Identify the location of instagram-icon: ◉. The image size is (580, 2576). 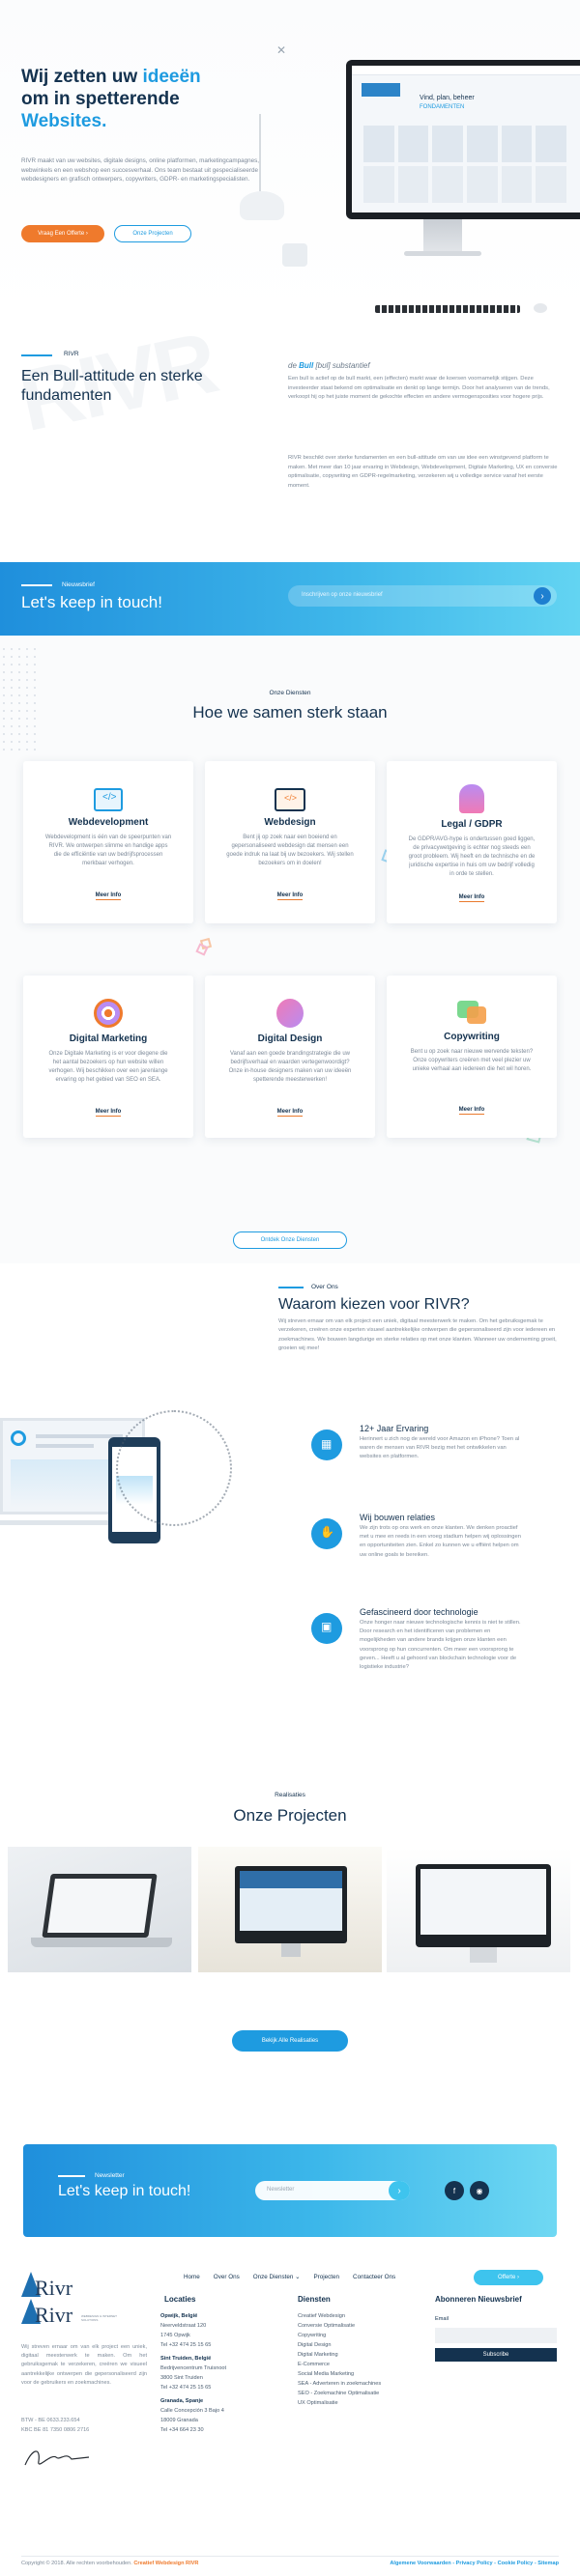
(479, 2190).